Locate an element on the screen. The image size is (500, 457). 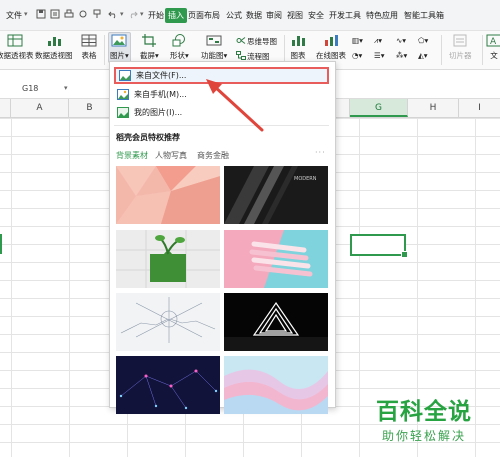
pie-chart-dropdown: ◔▾ is located at coordinates (357, 55).